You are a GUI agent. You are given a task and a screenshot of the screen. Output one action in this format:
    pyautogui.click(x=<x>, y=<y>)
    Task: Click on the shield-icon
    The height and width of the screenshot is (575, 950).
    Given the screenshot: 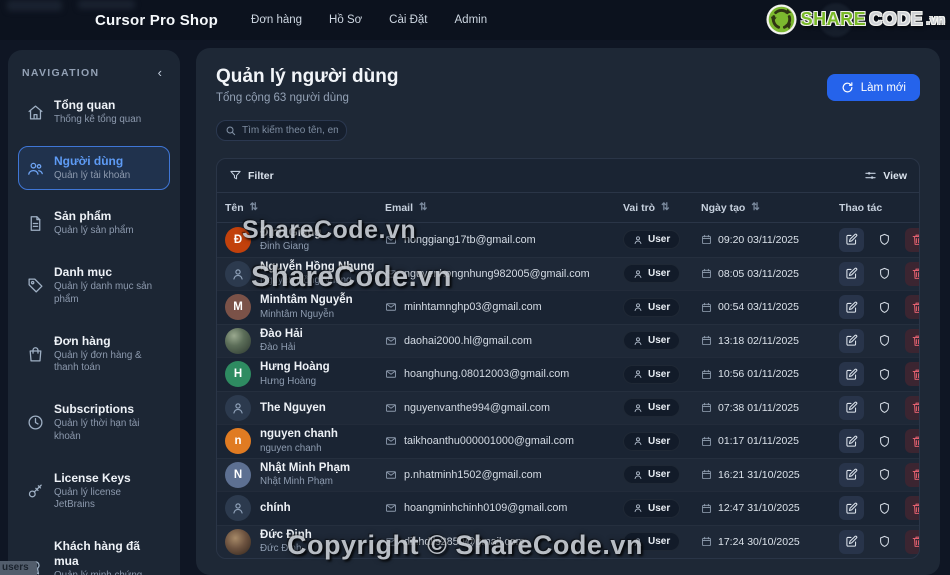 What is the action you would take?
    pyautogui.click(x=884, y=239)
    